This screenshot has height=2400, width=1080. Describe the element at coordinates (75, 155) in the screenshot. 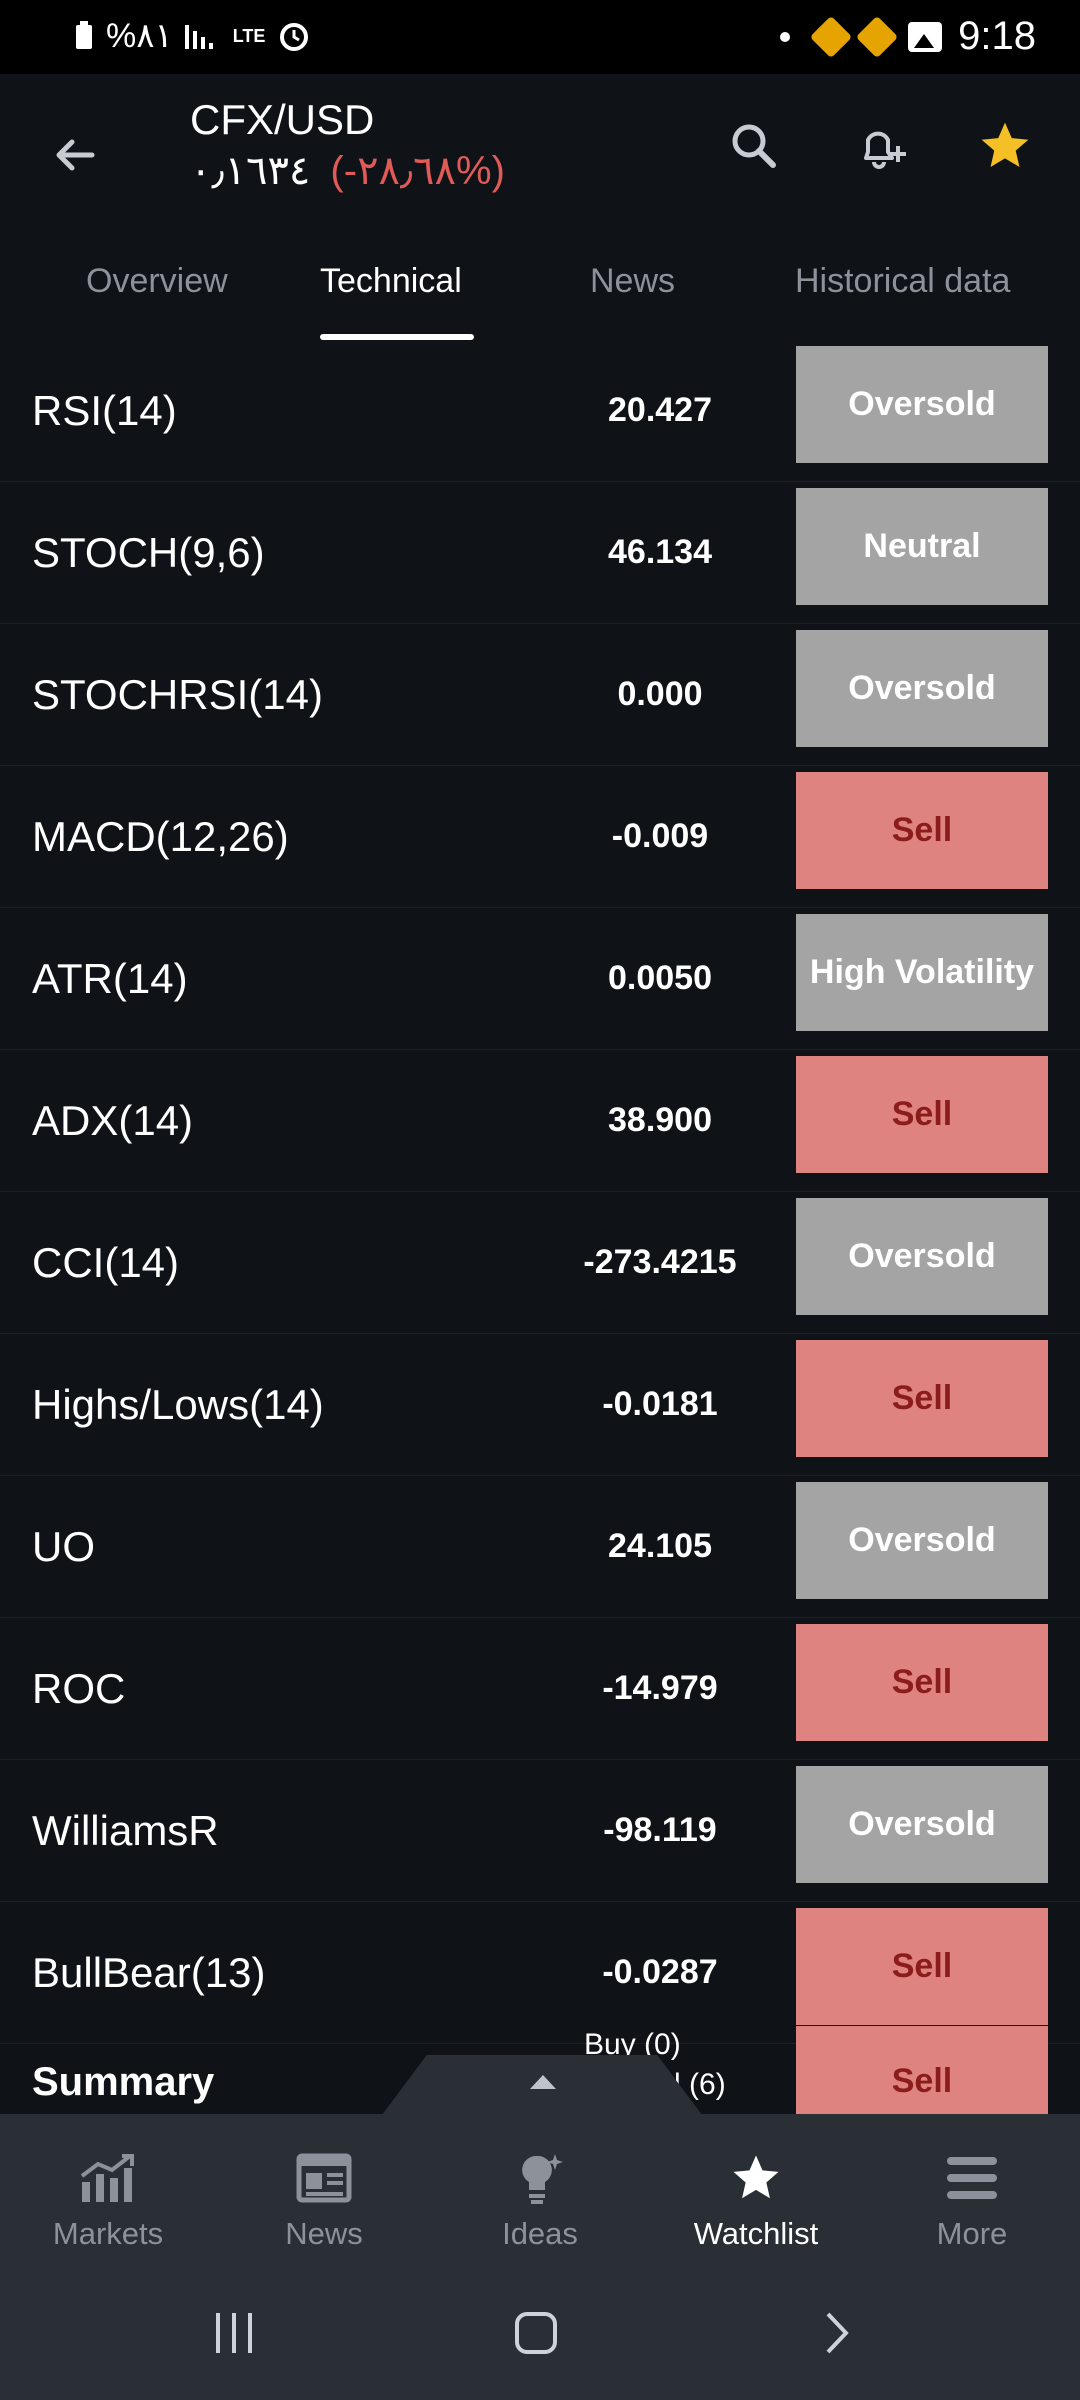

I see `back-arrow-icon` at that location.